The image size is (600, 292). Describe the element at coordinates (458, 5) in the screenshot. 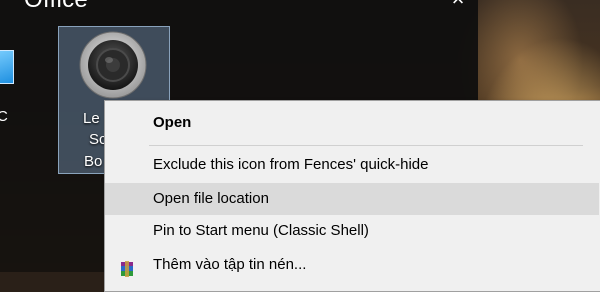

I see `close-icon` at that location.